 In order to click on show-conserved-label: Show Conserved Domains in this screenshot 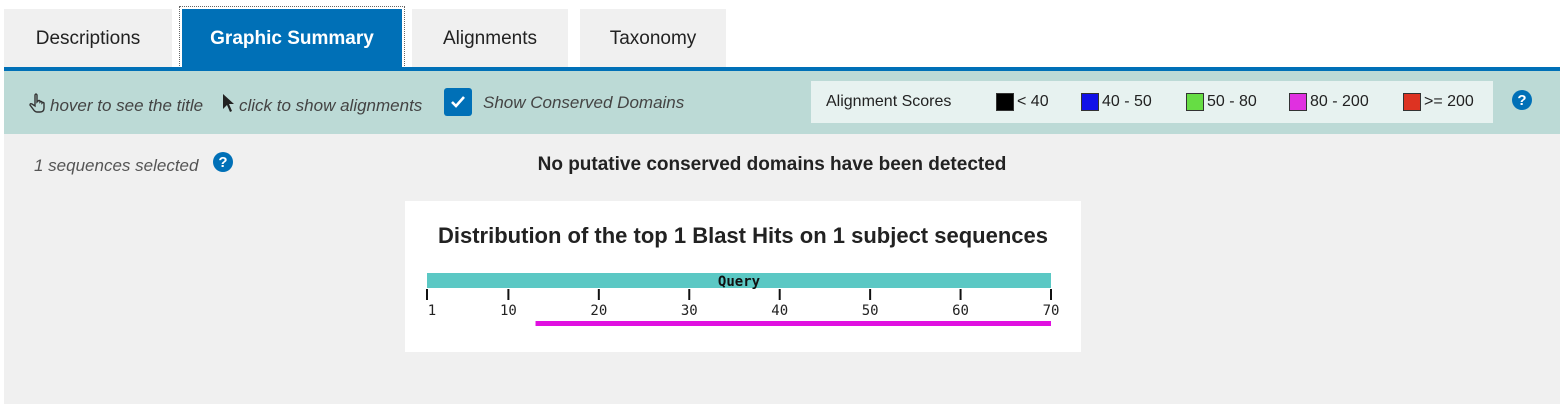, I will do `click(583, 103)`.